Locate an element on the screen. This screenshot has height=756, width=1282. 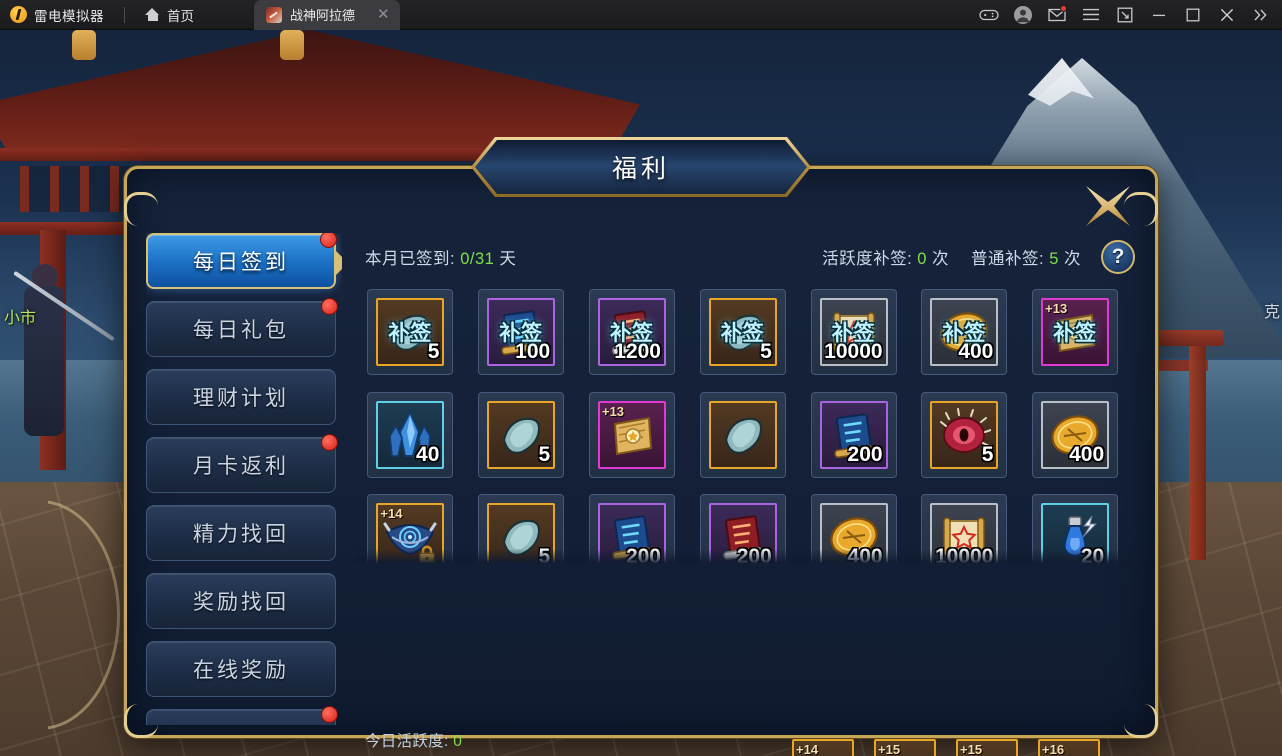
reward-slot: 40 is located at coordinates (410, 434).